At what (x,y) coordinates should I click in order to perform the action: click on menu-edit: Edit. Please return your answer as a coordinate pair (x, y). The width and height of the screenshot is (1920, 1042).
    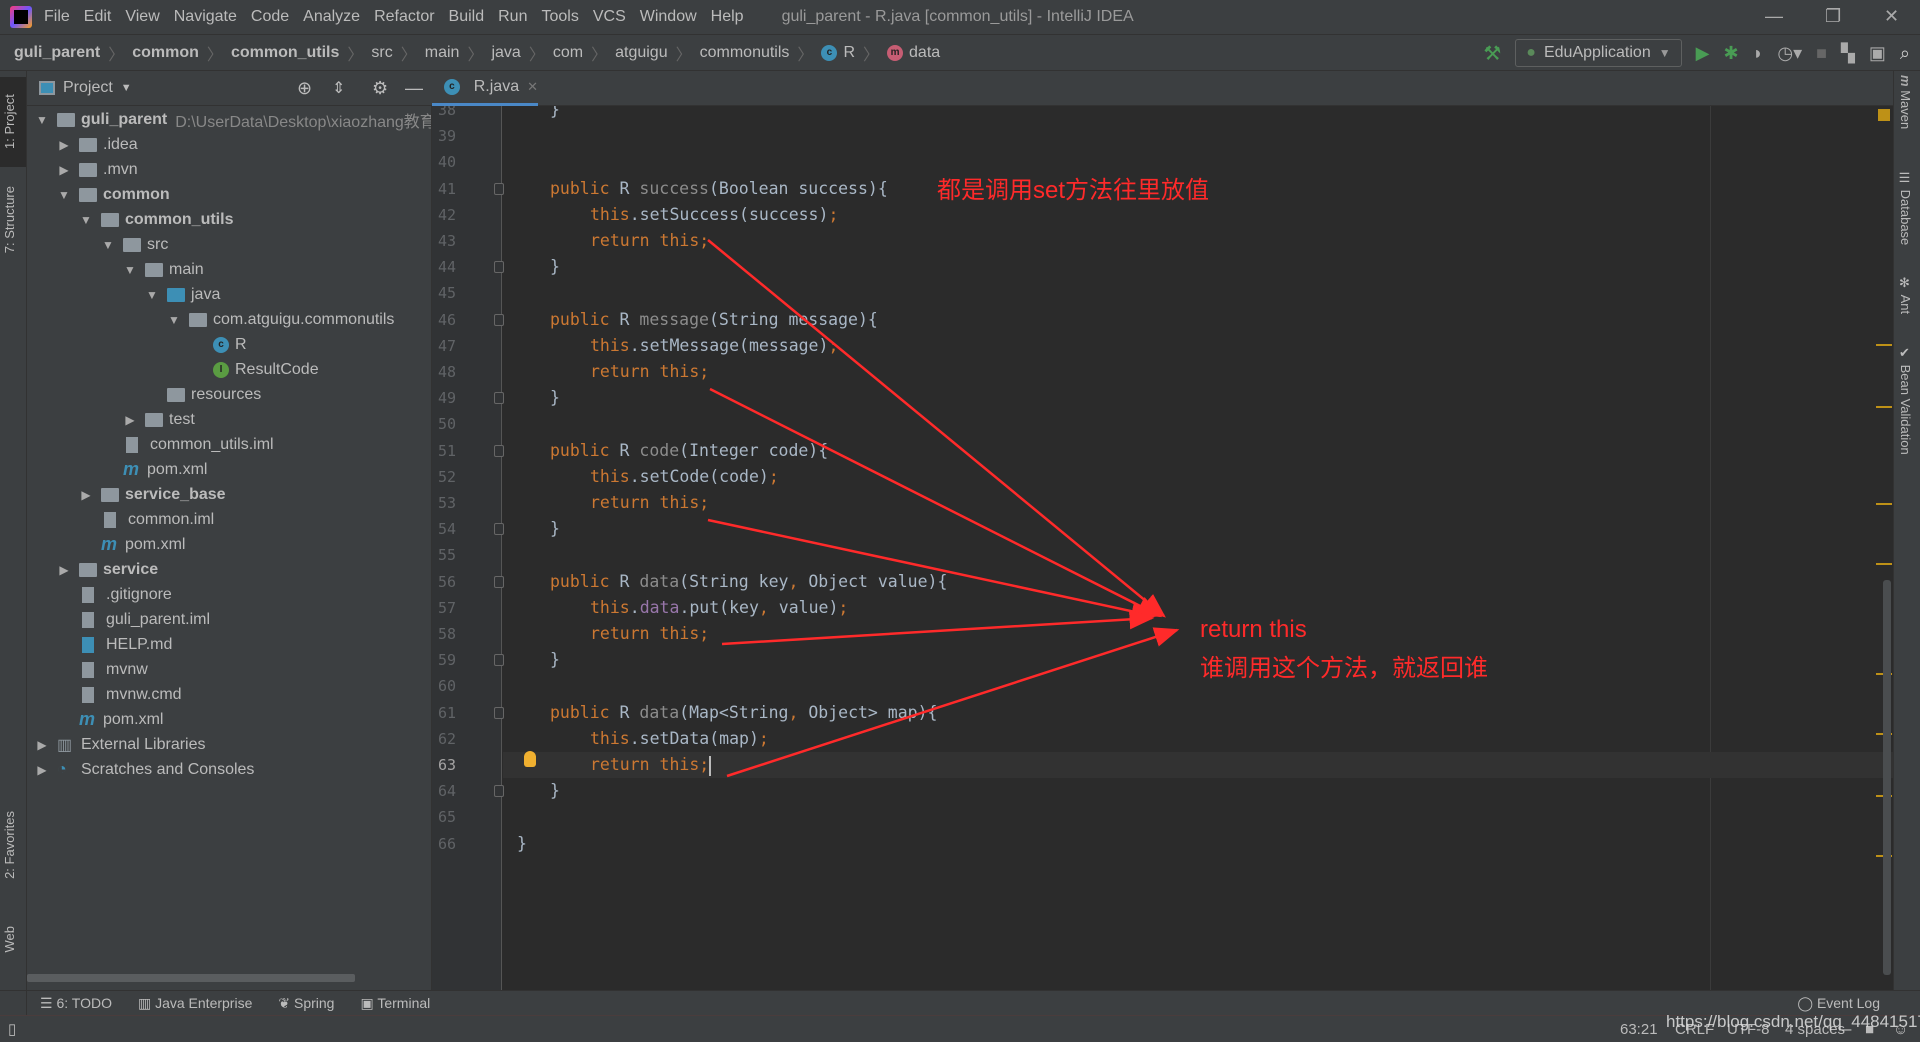
    Looking at the image, I should click on (98, 17).